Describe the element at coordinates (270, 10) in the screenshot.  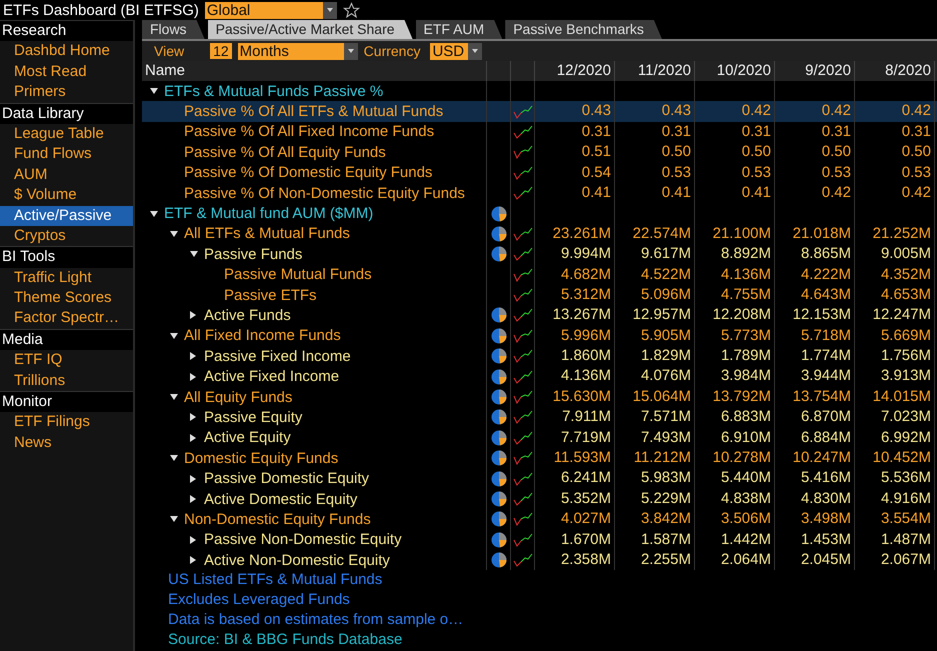
I see `region-dropdown: Global` at that location.